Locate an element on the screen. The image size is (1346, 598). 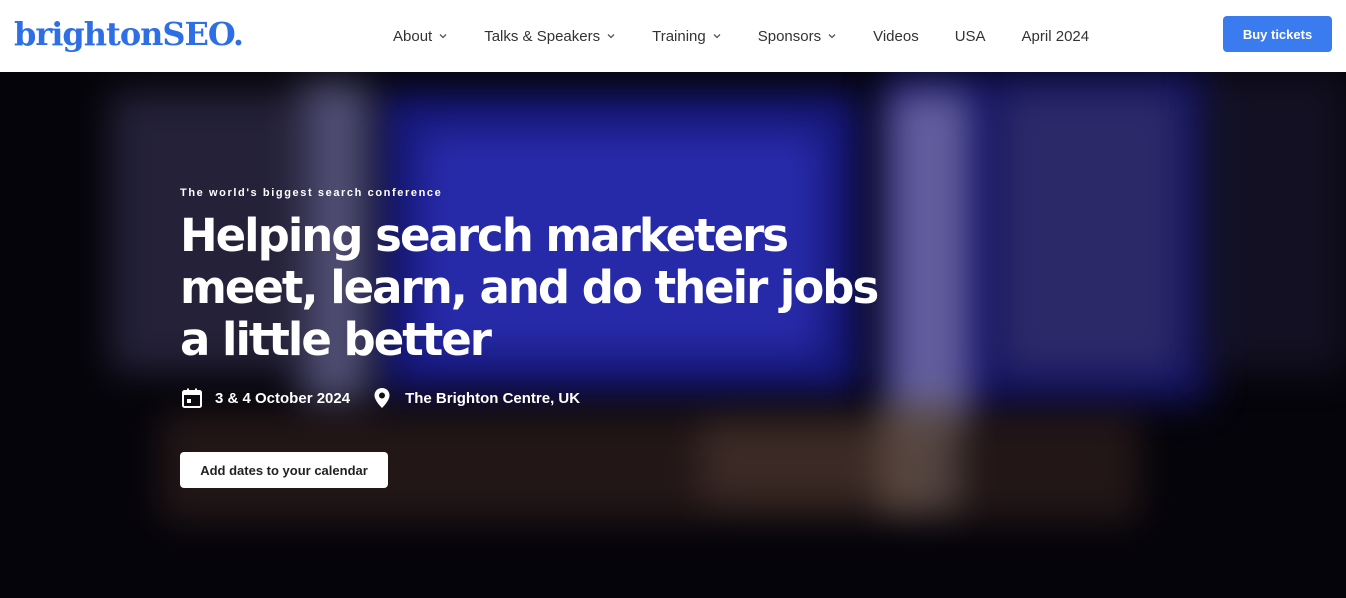
nav-item-sponsors: Sponsors is located at coordinates (797, 36).